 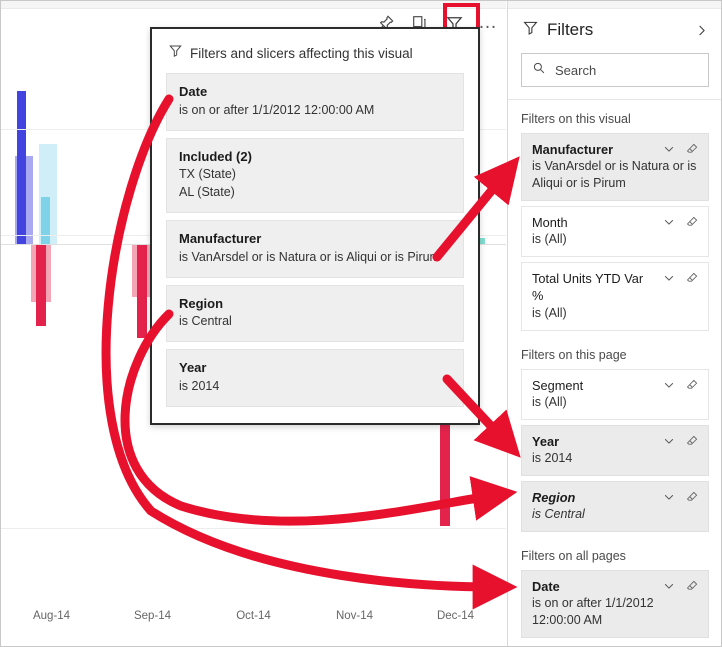 What do you see at coordinates (615, 450) in the screenshot?
I see `pane-item-year: Year is 2014` at bounding box center [615, 450].